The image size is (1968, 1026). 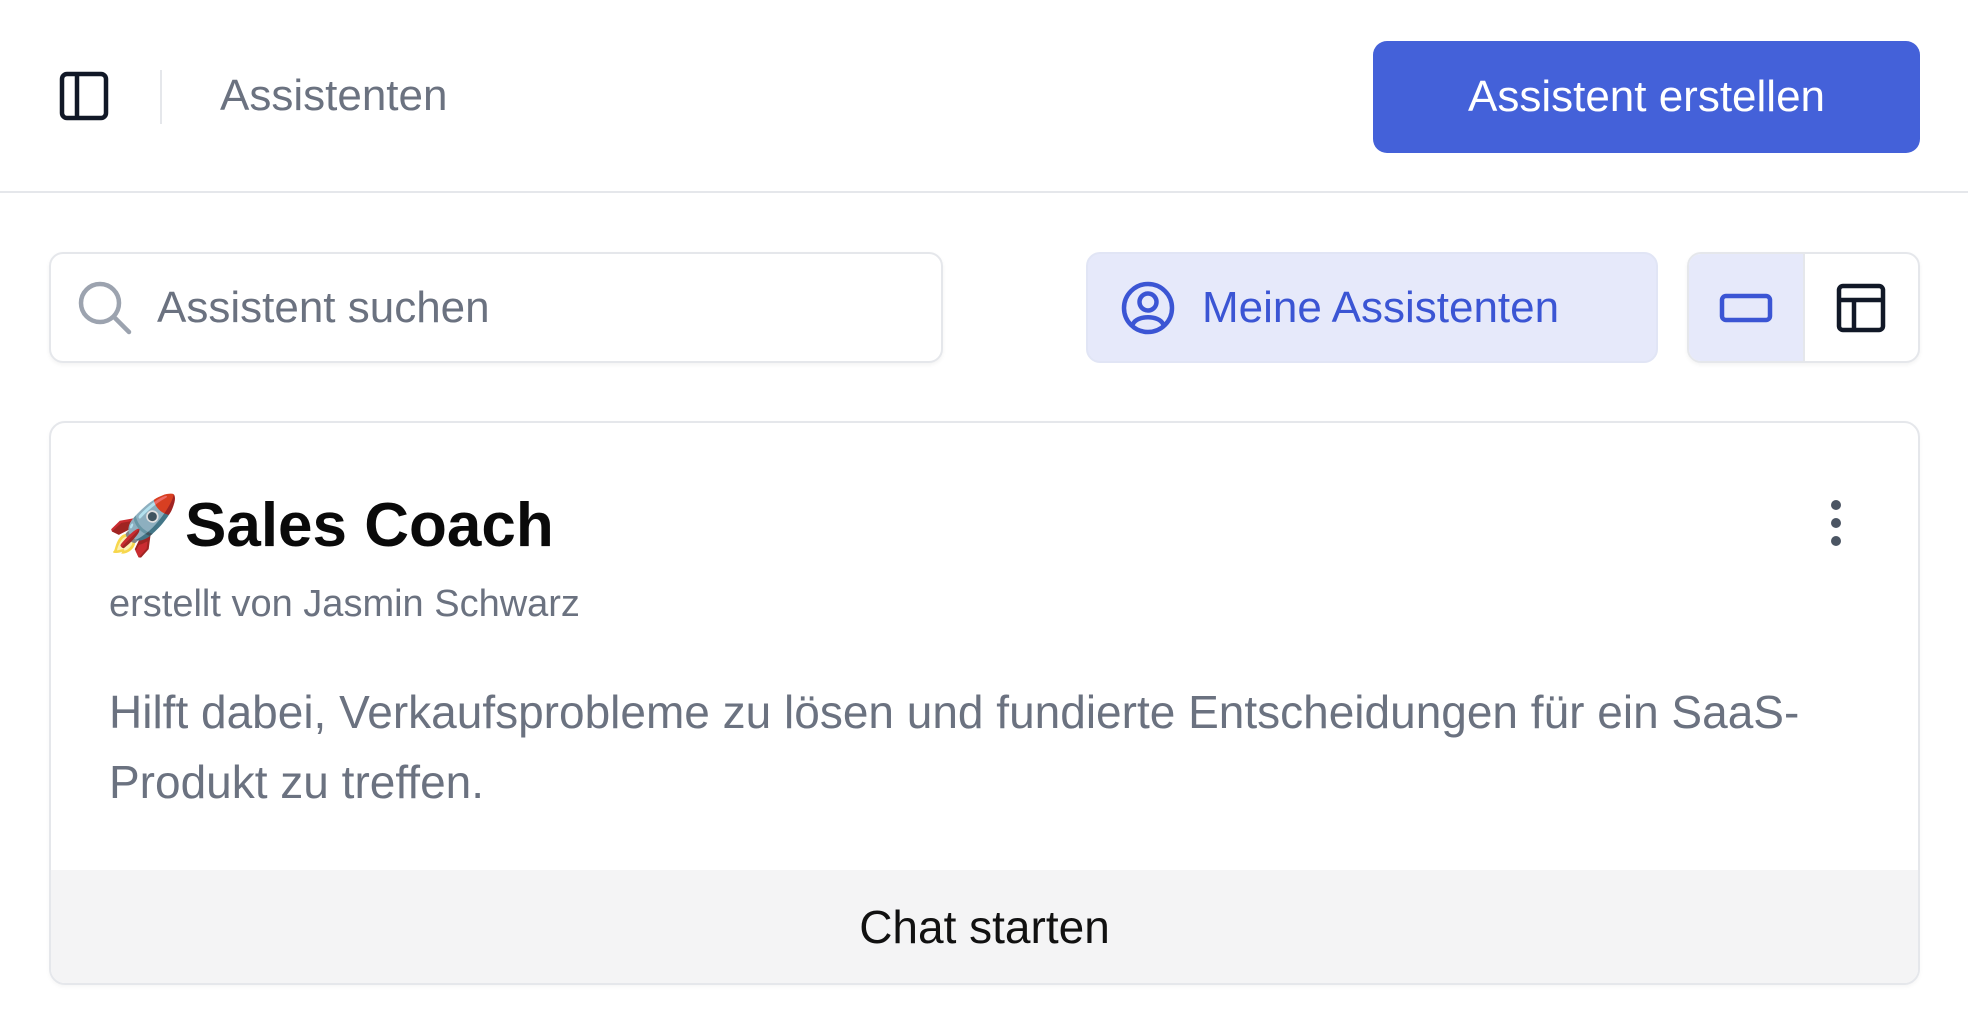 What do you see at coordinates (161, 97) in the screenshot?
I see `header-divider` at bounding box center [161, 97].